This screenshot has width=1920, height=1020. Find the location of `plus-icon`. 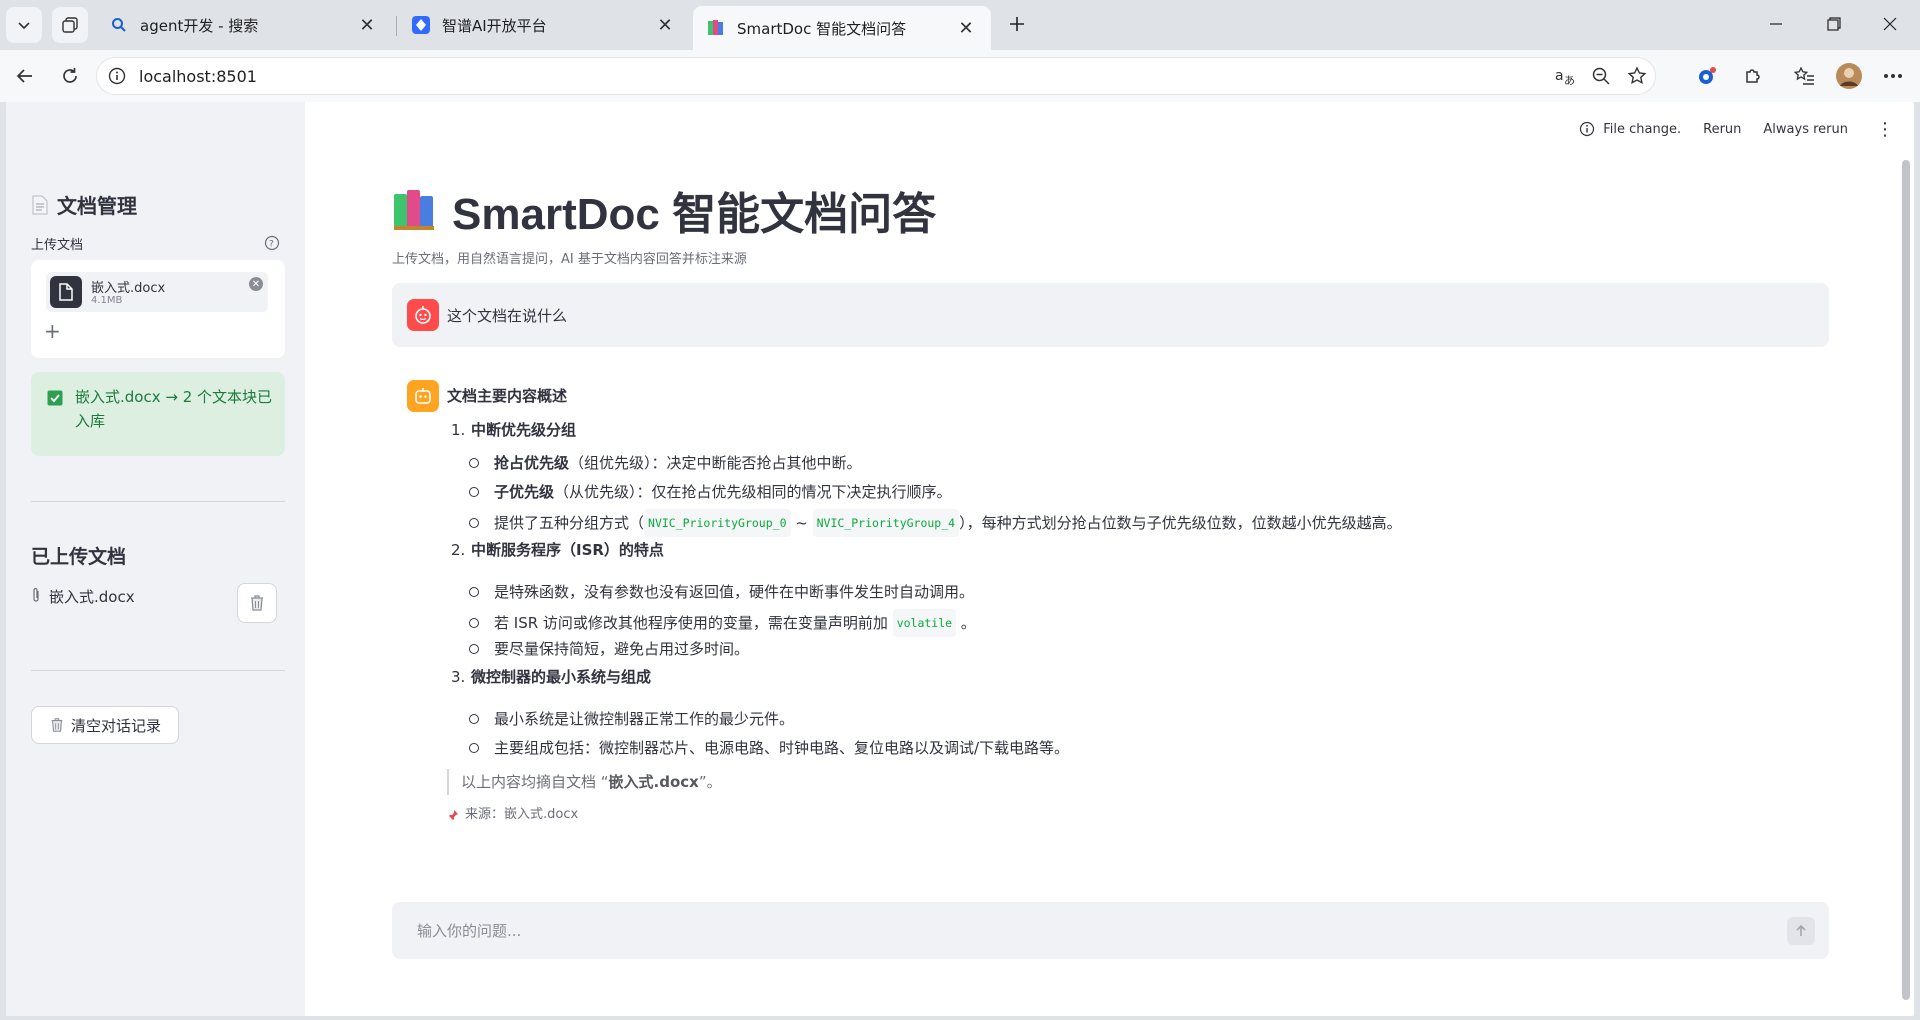

plus-icon is located at coordinates (1017, 24).